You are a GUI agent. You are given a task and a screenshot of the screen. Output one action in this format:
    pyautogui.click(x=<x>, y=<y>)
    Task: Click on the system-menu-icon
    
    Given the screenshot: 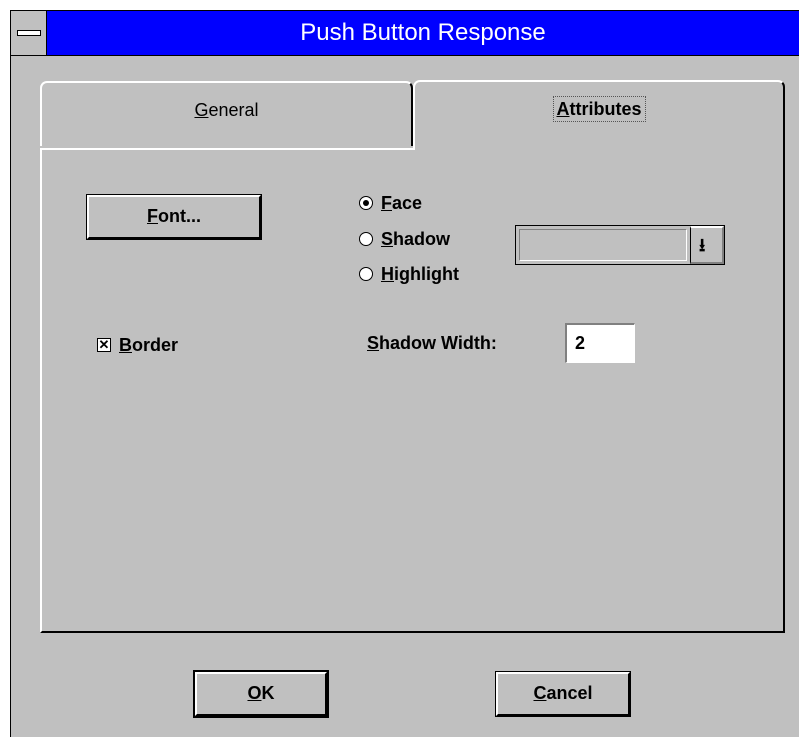 What is the action you would take?
    pyautogui.click(x=29, y=33)
    